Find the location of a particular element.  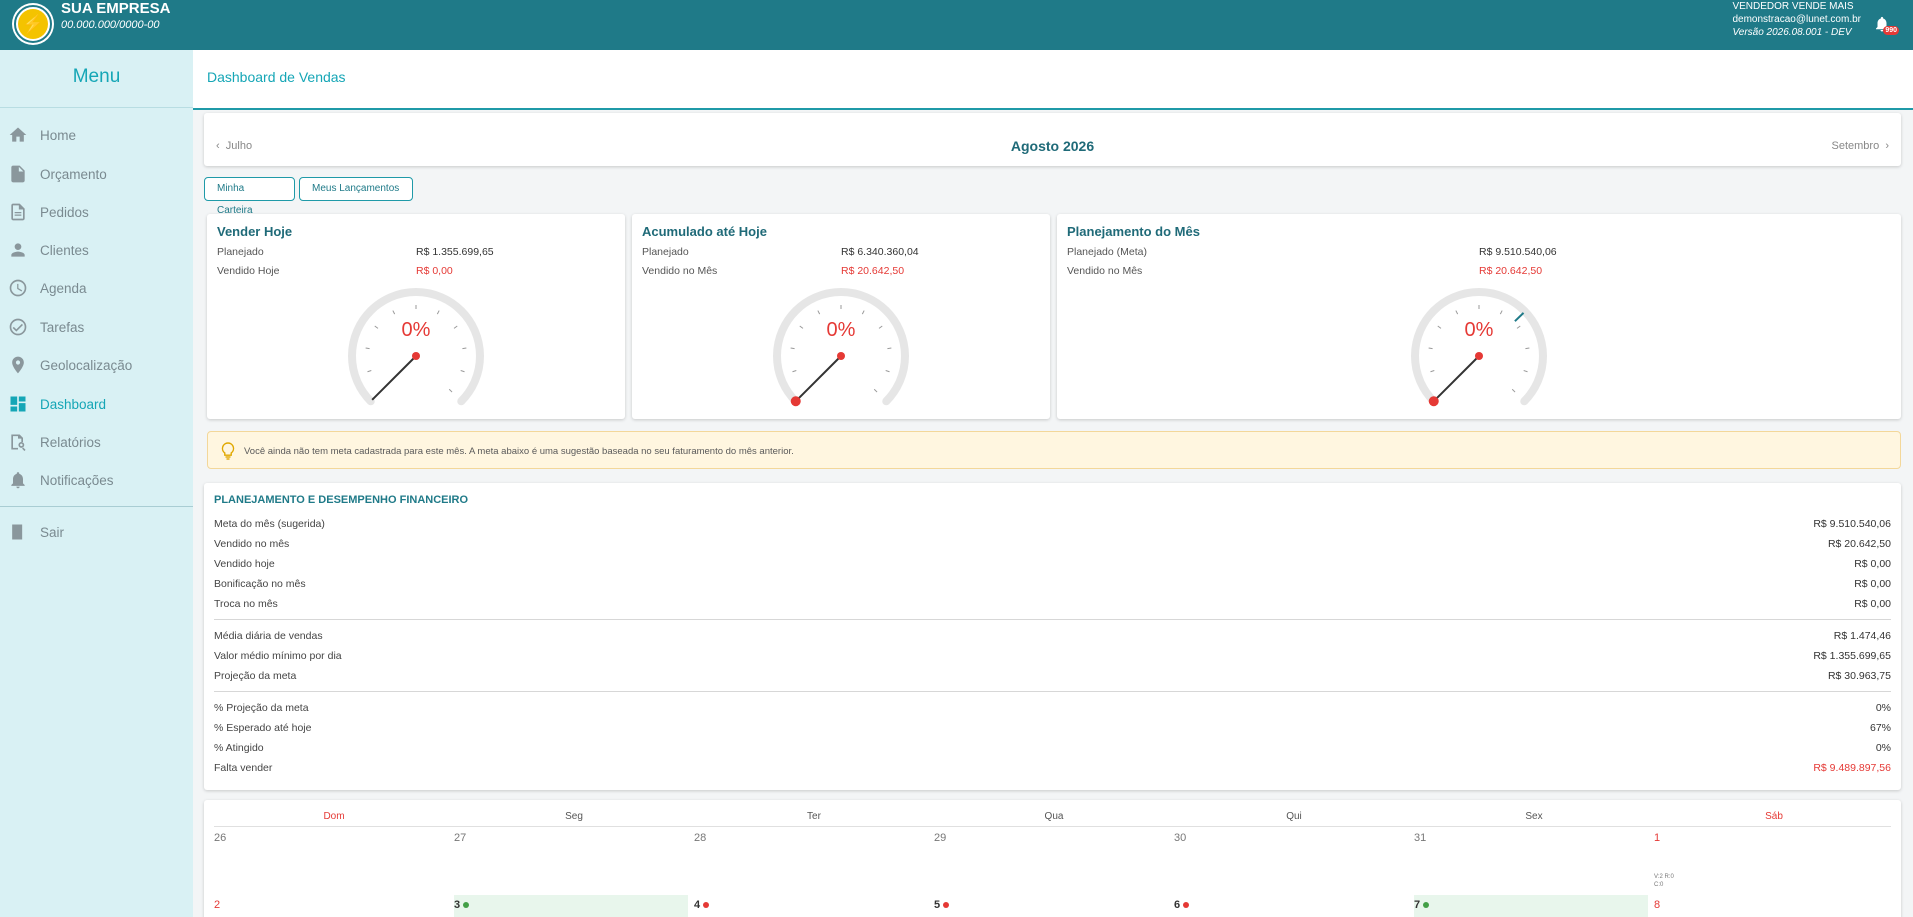

minha-carteira-button: Minha Carteira is located at coordinates (249, 196).